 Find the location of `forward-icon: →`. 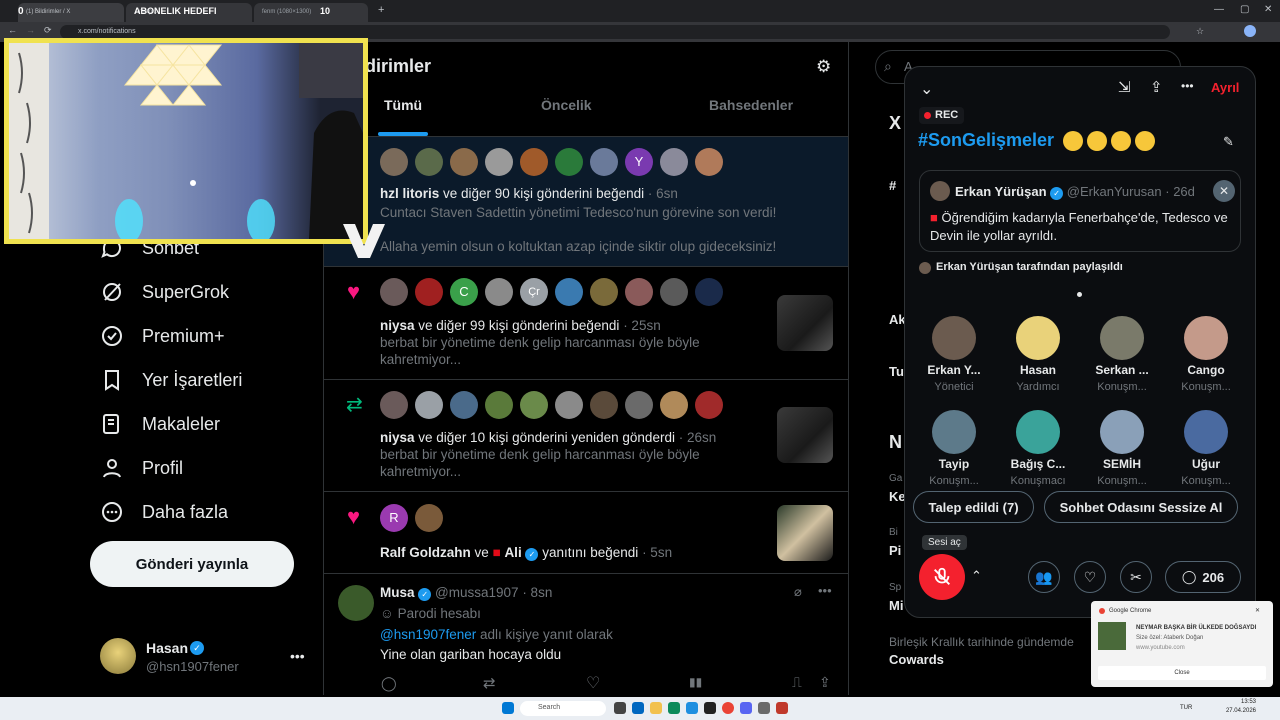

forward-icon: → is located at coordinates (30, 30).